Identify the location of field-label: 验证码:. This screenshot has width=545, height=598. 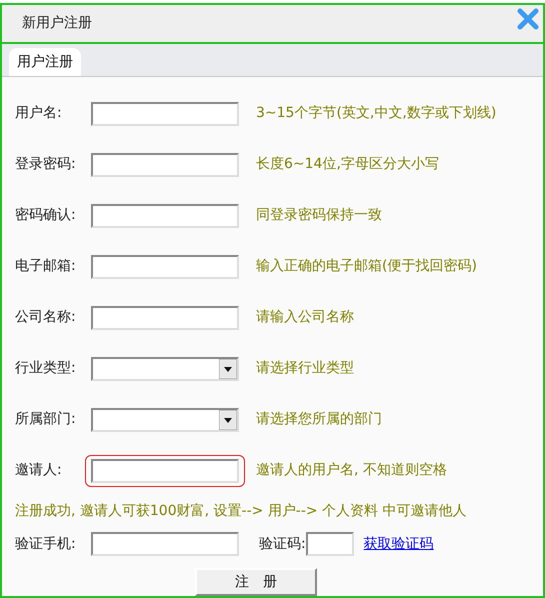
(282, 544).